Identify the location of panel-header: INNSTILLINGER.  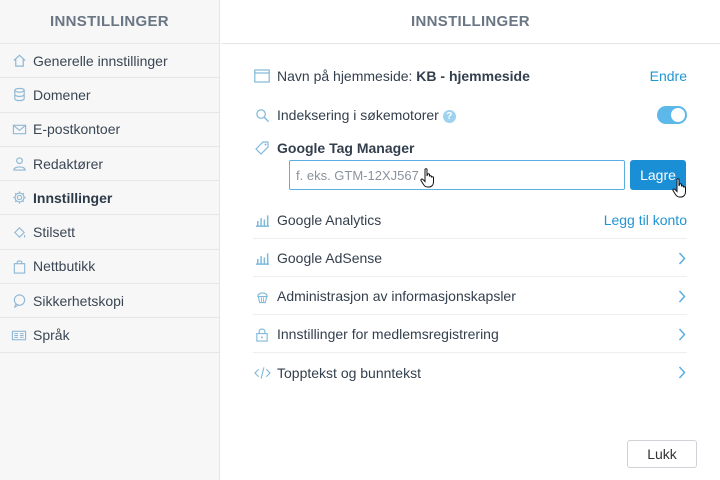
(470, 22).